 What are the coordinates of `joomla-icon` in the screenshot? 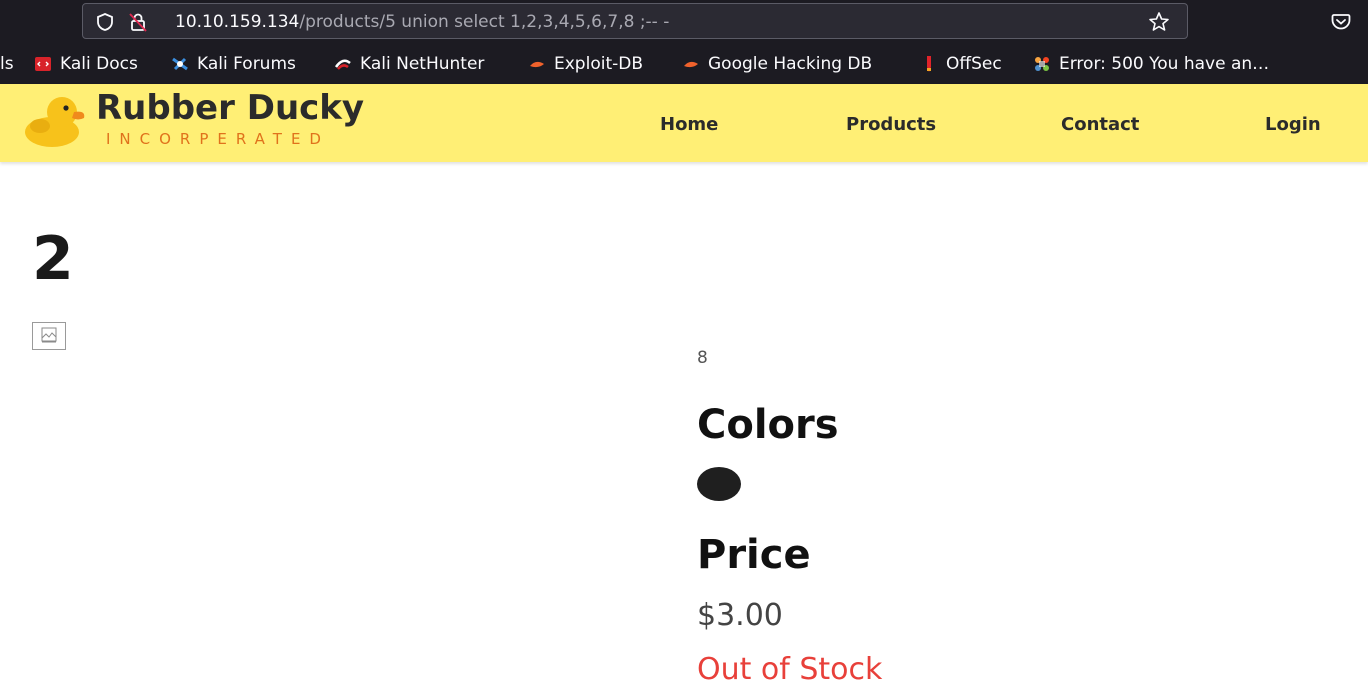 It's located at (1042, 64).